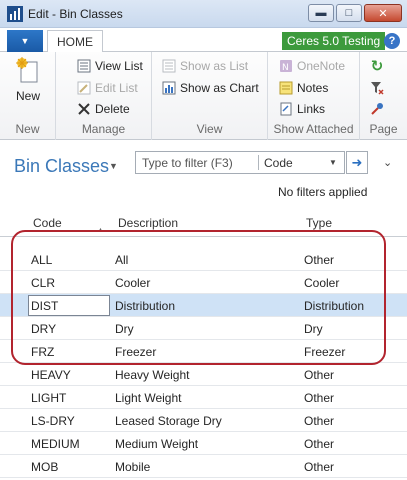 This screenshot has height=480, width=407. I want to click on notes-button: Notes, so click(303, 88).